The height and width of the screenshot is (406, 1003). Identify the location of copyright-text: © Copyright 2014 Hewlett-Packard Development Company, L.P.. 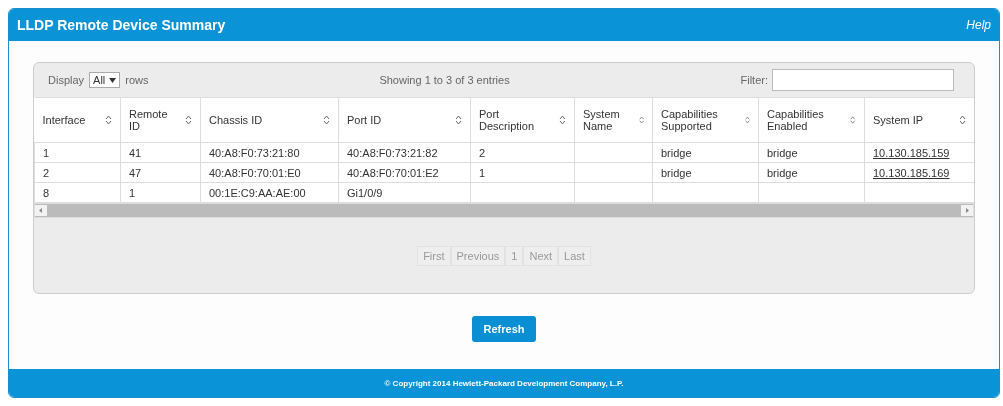
(504, 383).